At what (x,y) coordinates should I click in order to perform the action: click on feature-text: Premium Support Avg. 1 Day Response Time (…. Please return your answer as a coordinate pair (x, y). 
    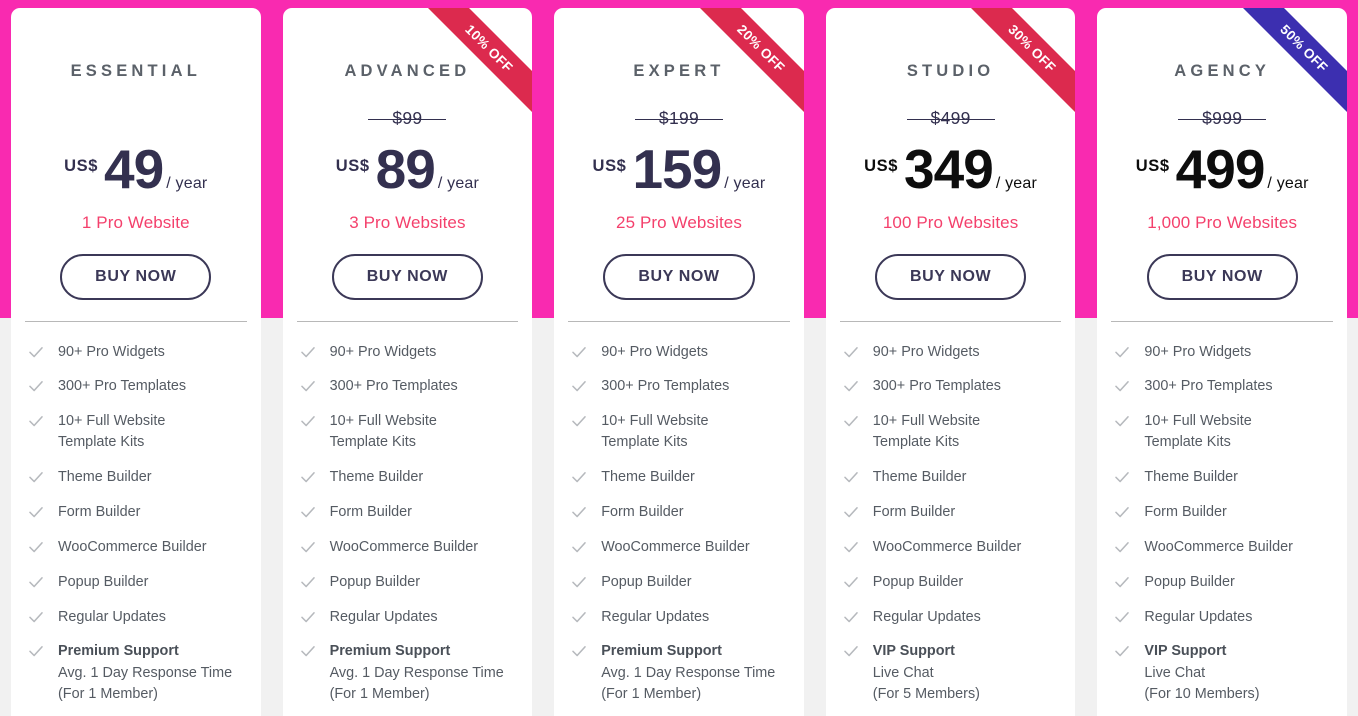
    Looking at the image, I should click on (145, 673).